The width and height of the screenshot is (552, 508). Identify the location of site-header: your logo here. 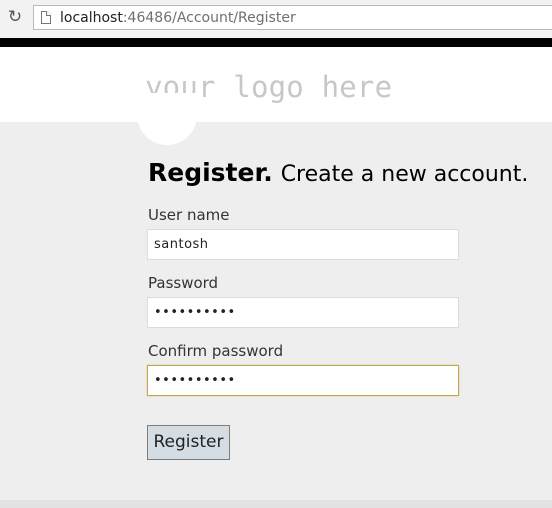
(276, 84).